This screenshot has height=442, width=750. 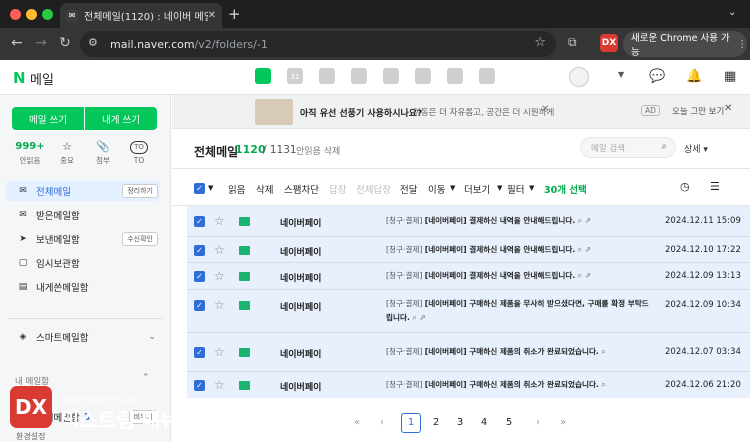 What do you see at coordinates (65, 43) in the screenshot?
I see `reload-icon: ↻` at bounding box center [65, 43].